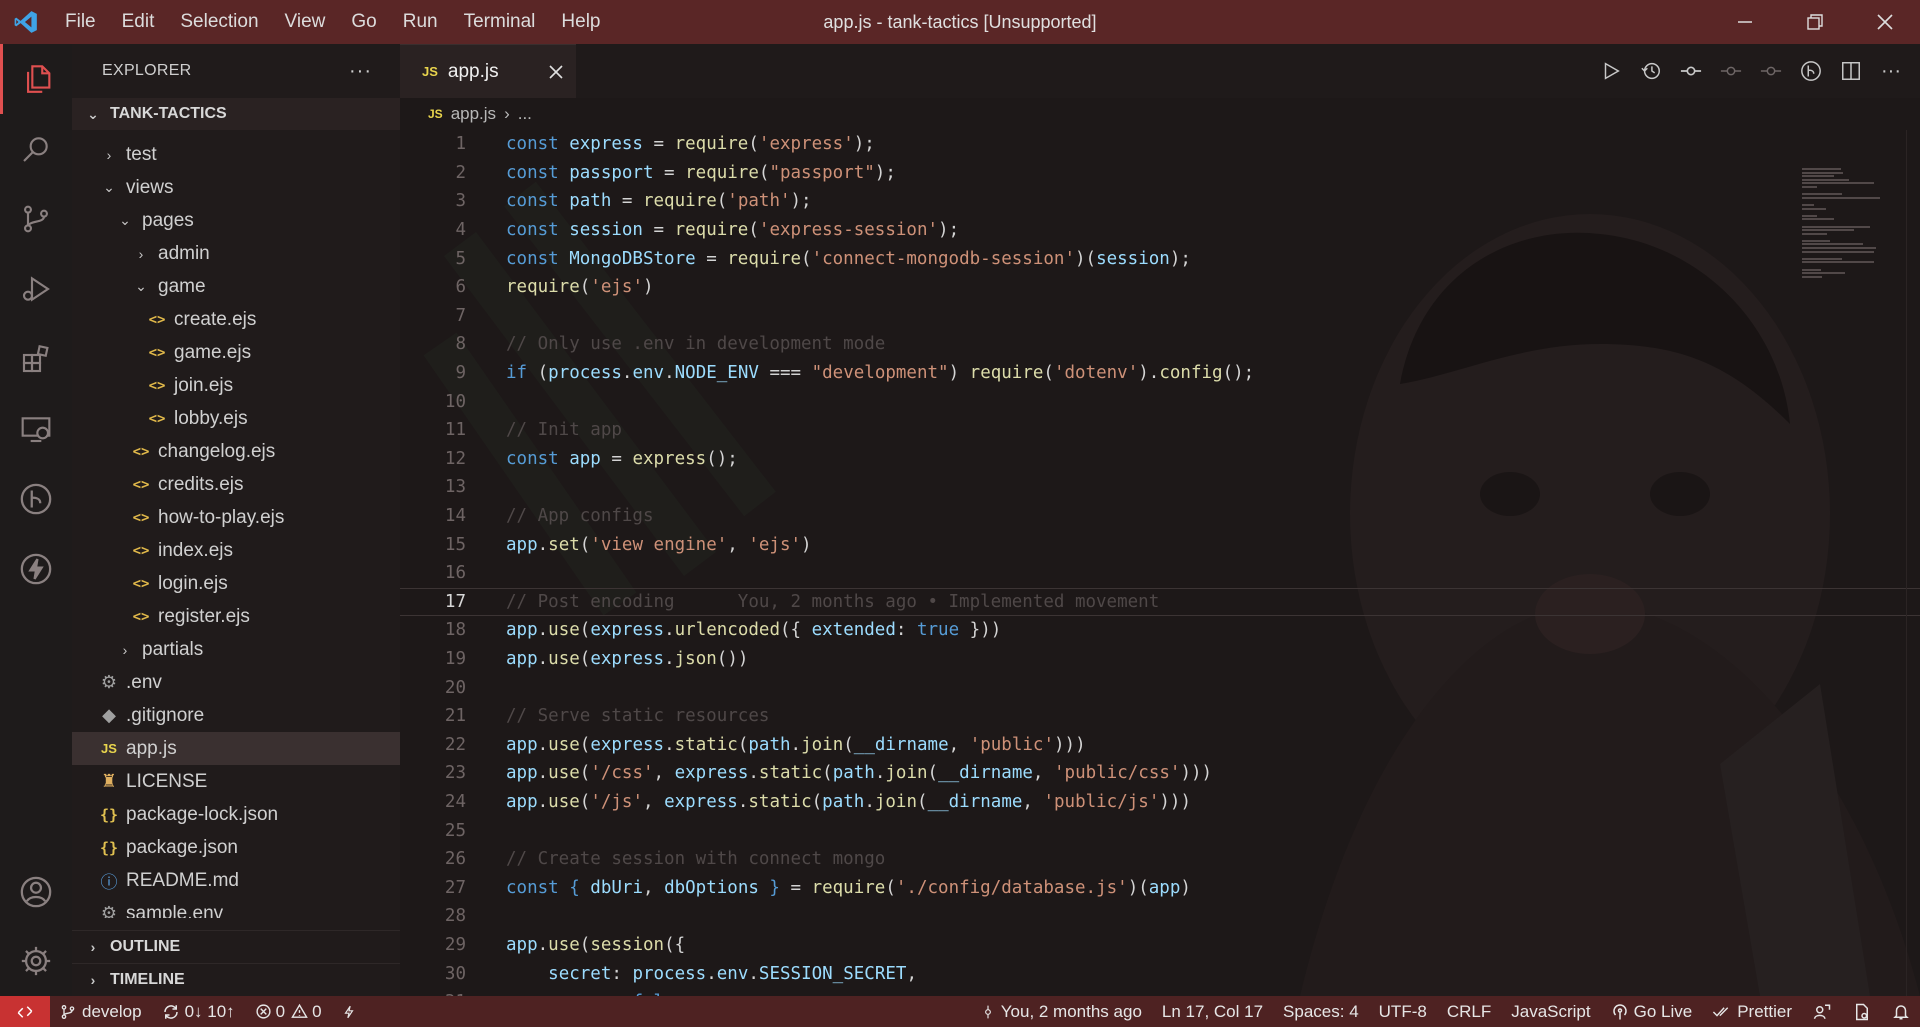  What do you see at coordinates (1745, 22) in the screenshot?
I see `minimize-button` at bounding box center [1745, 22].